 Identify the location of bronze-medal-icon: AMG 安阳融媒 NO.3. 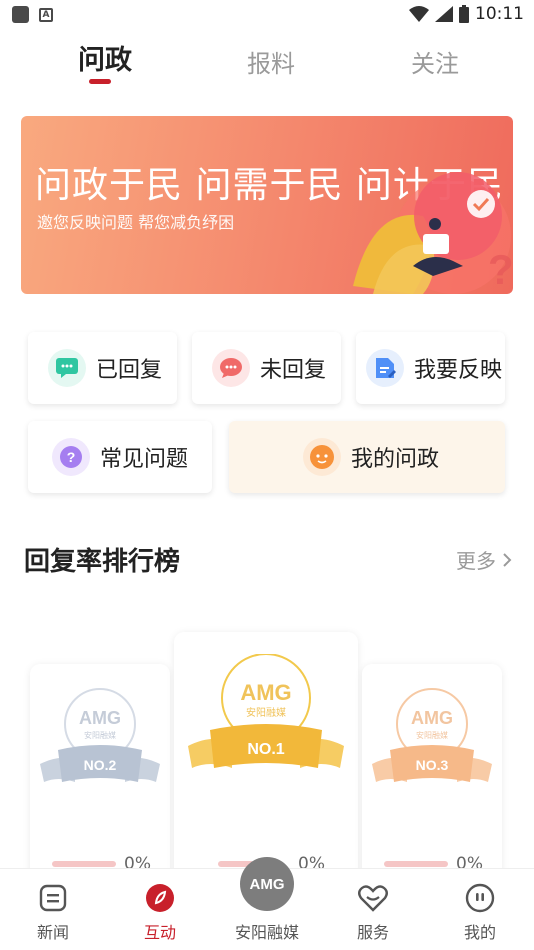
(432, 735).